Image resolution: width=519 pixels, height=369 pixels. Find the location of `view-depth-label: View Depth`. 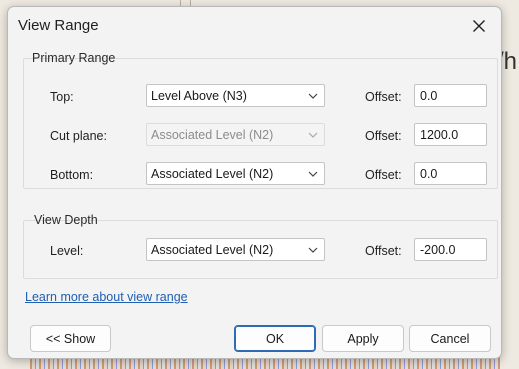

view-depth-label: View Depth is located at coordinates (66, 220).